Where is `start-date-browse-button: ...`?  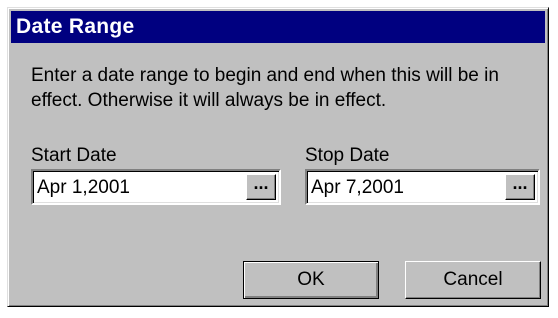 start-date-browse-button: ... is located at coordinates (261, 187).